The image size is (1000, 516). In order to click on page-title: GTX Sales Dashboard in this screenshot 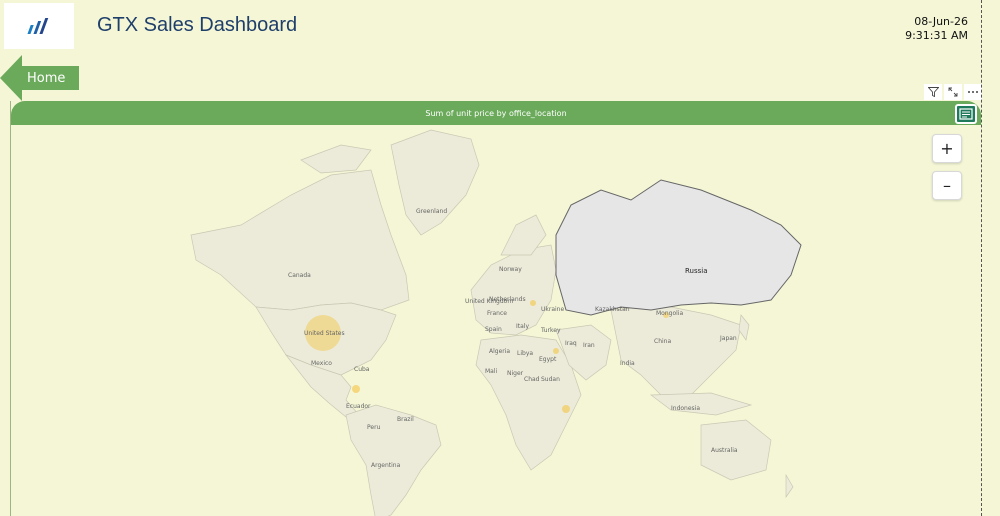, I will do `click(197, 25)`.